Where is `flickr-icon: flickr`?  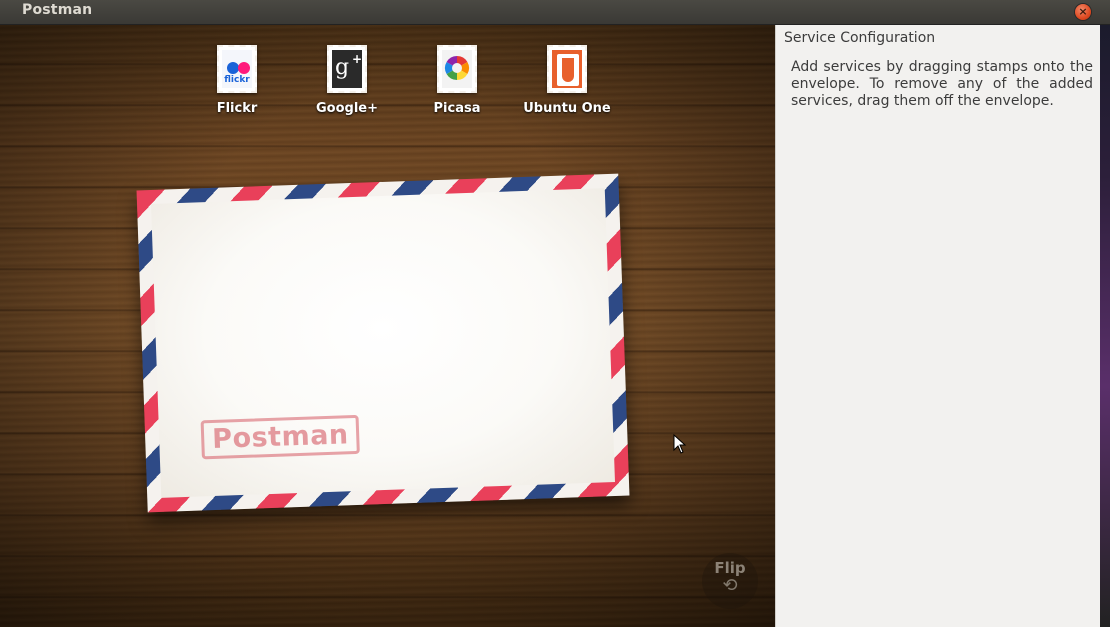
flickr-icon: flickr is located at coordinates (237, 69).